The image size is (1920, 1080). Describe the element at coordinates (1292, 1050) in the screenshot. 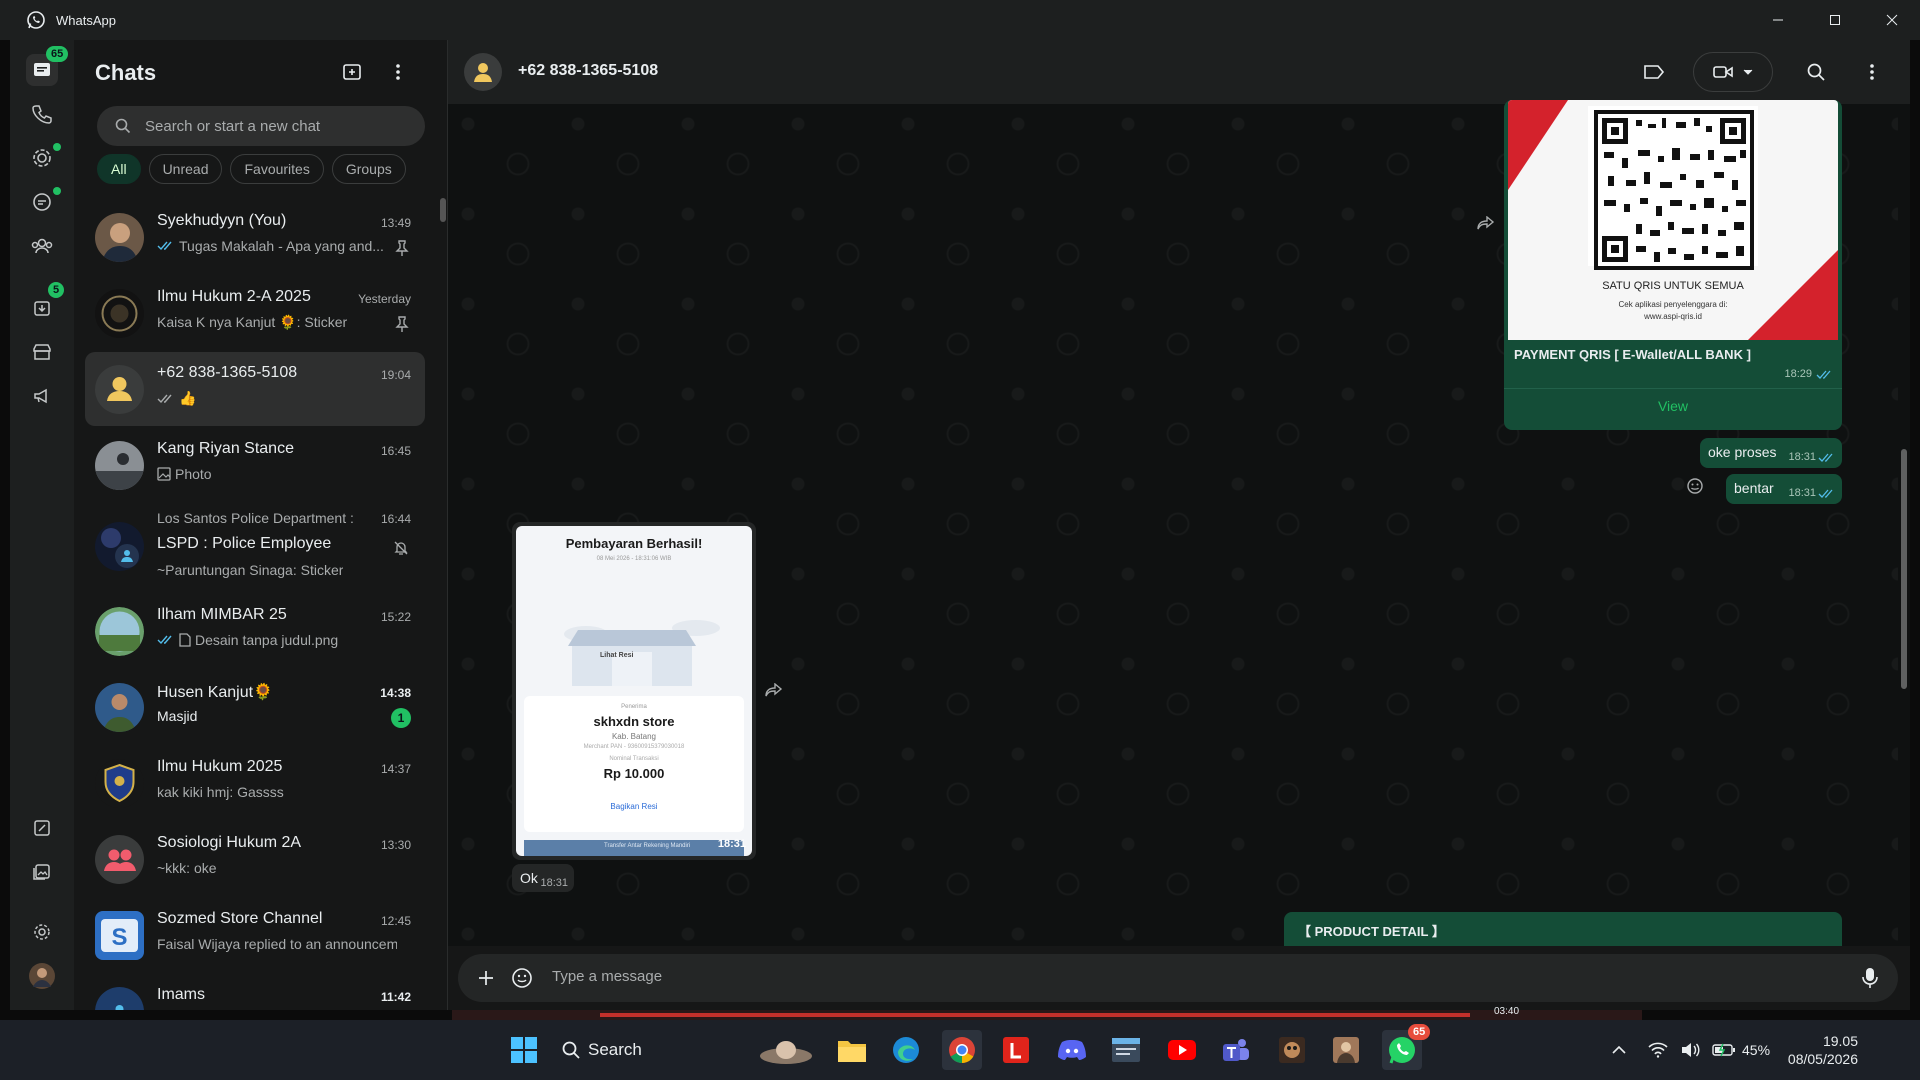

I see `game-app-icon` at that location.